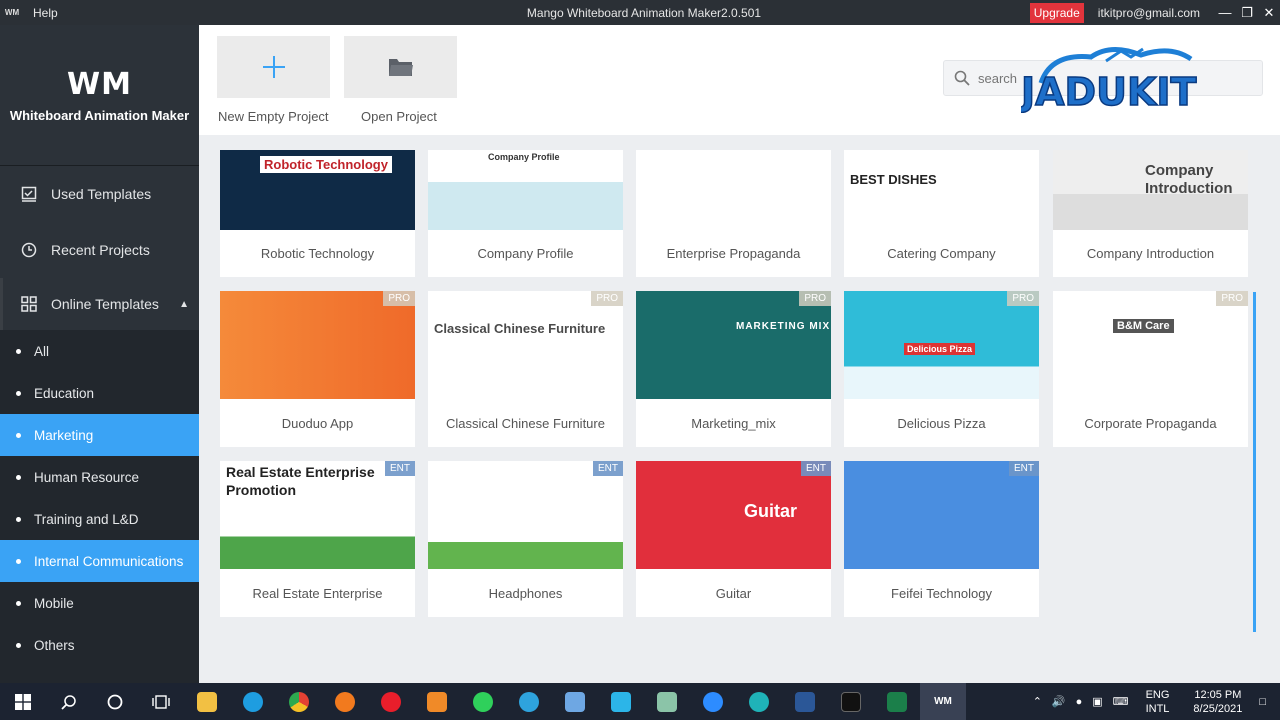  I want to click on thumbnail-title: MARKETING MIX, so click(783, 326).